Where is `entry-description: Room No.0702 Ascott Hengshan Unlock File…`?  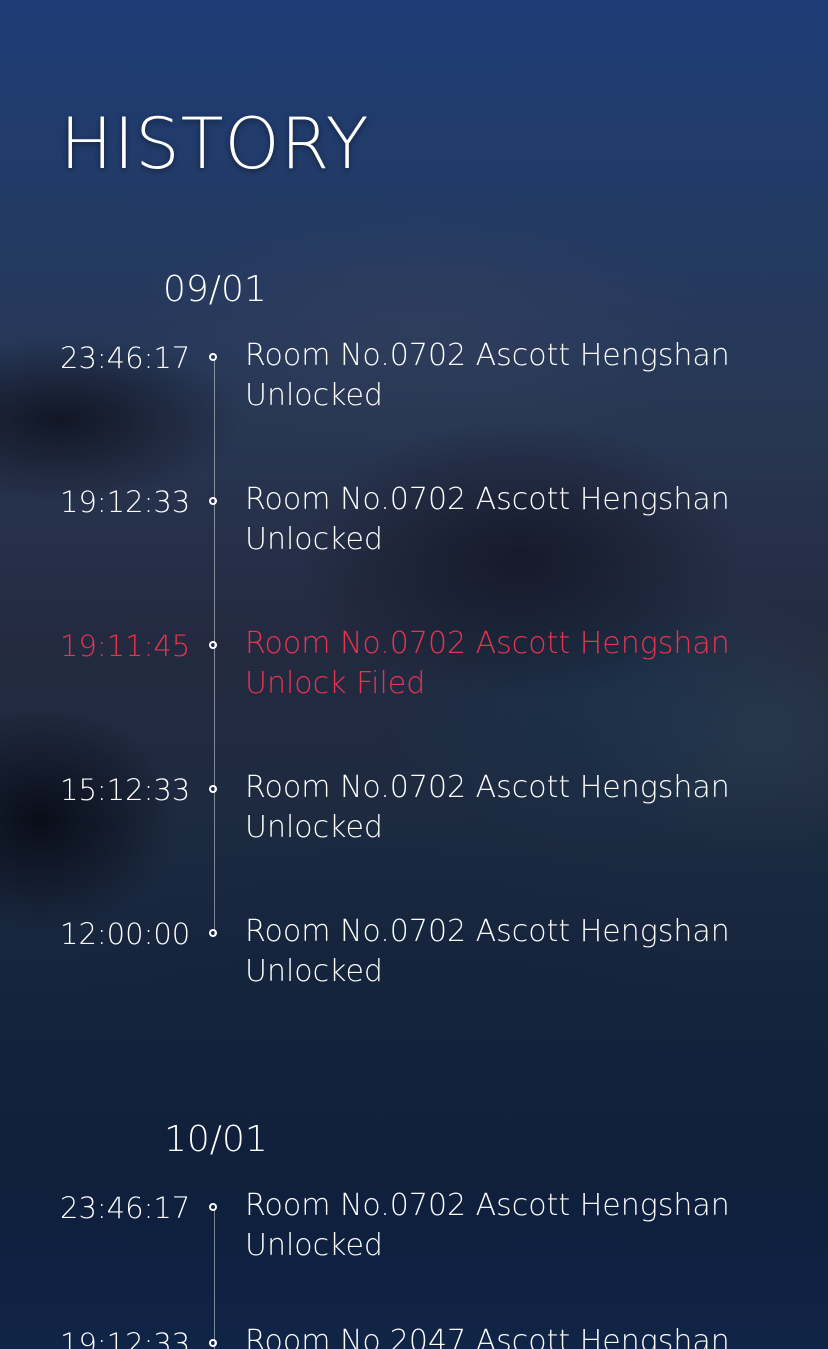 entry-description: Room No.0702 Ascott Hengshan Unlock File… is located at coordinates (525, 664).